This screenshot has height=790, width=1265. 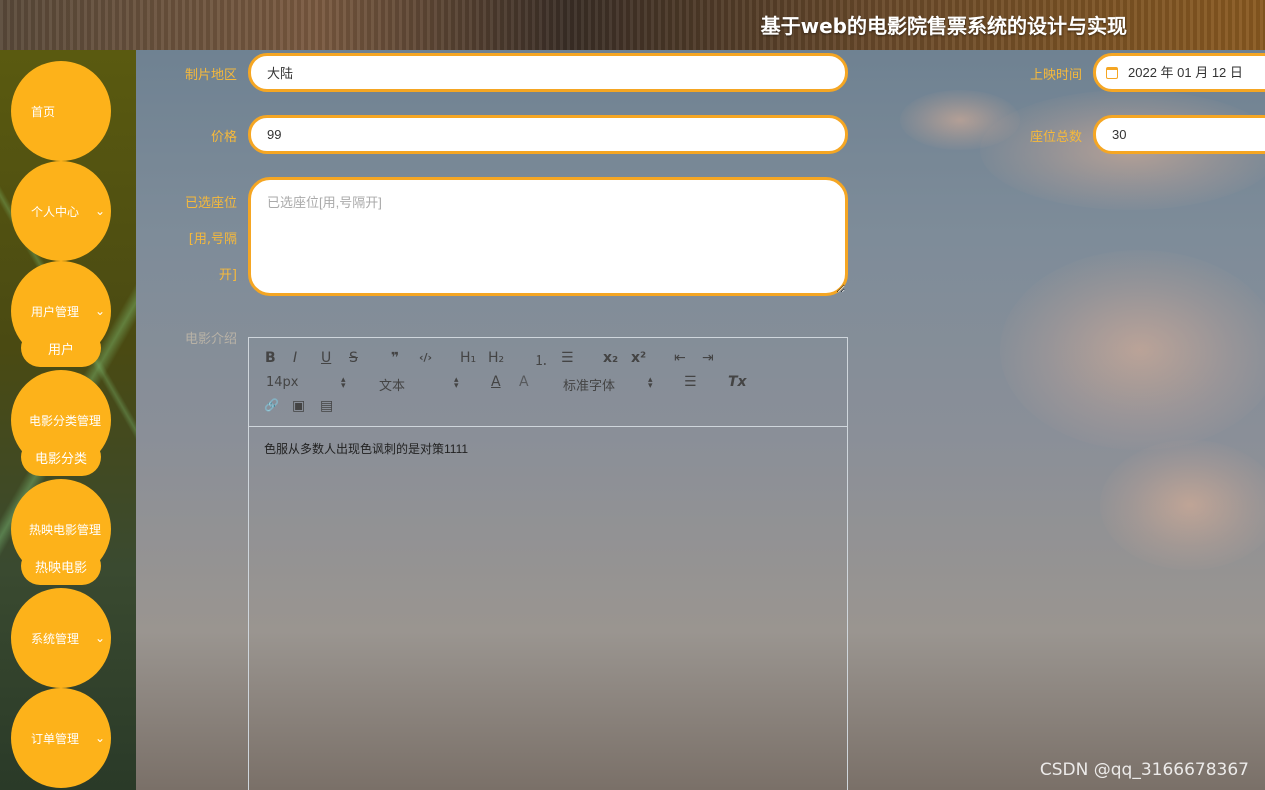 I want to click on sidebar-subitem-movie-category: 电影分类, so click(x=61, y=457).